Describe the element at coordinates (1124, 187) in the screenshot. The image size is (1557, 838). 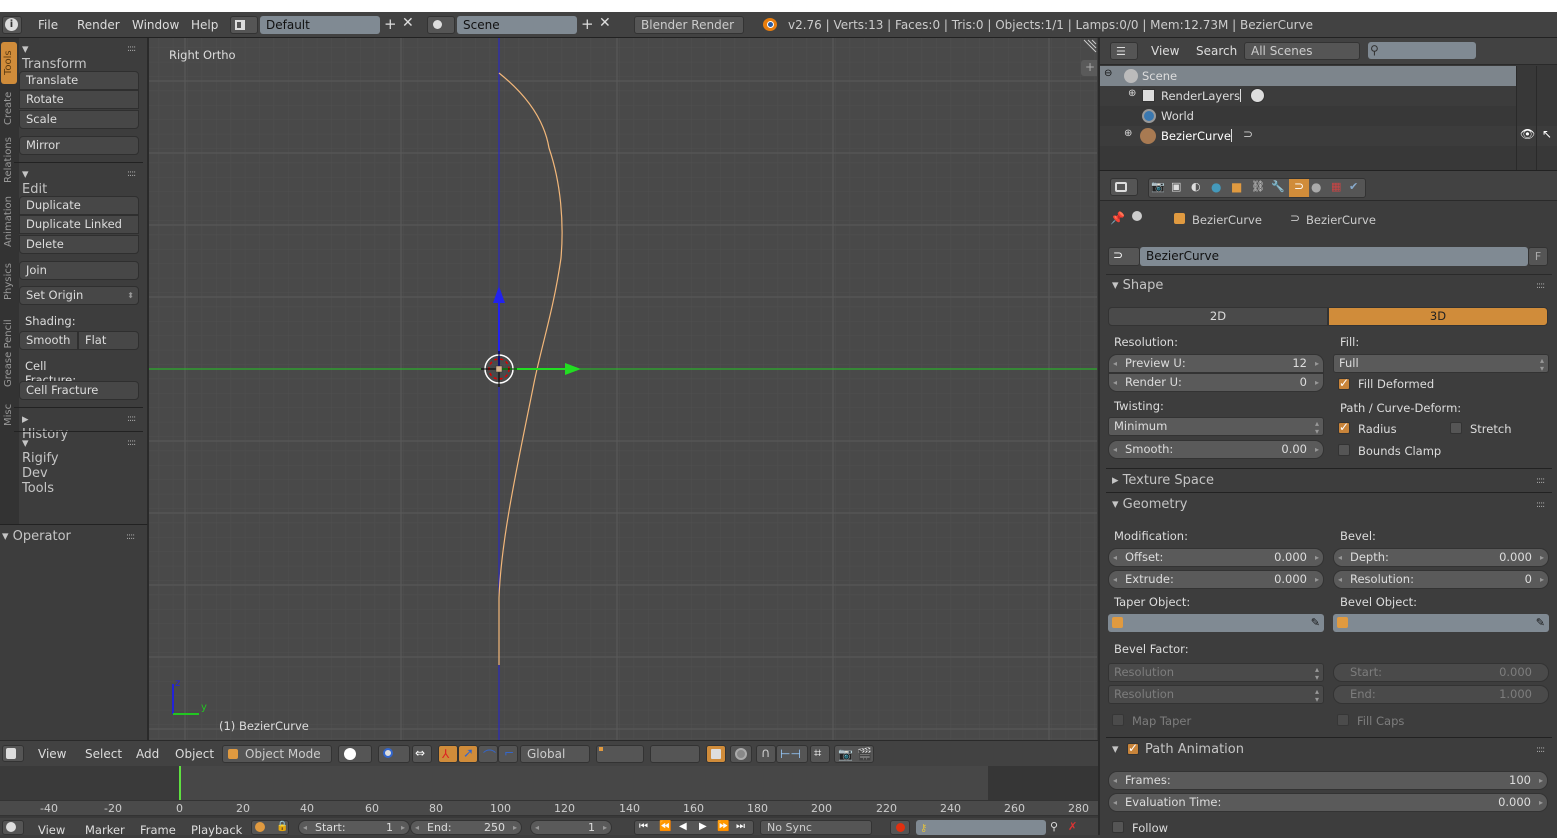
I see `properties-editor-type-button` at that location.